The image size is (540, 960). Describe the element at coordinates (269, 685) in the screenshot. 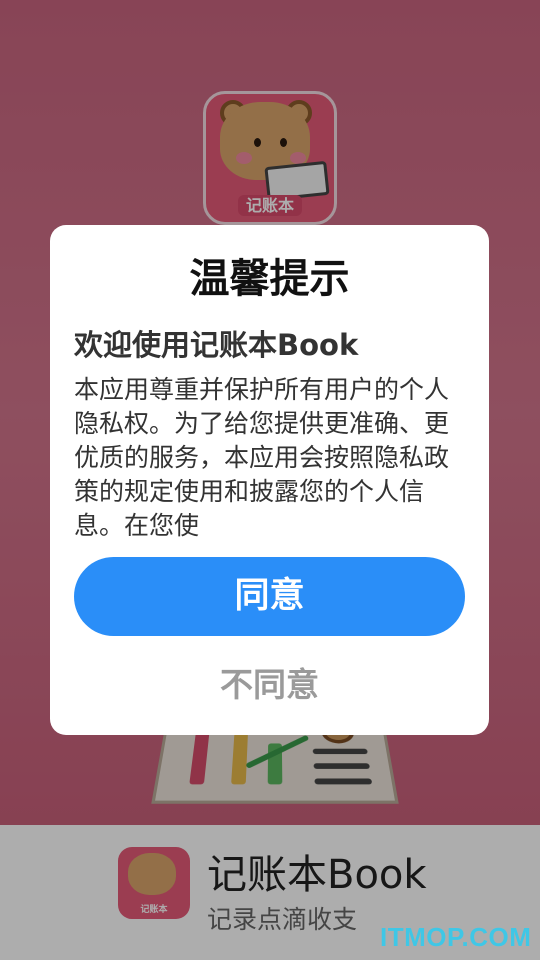

I see `disagree-button: 不同意` at that location.